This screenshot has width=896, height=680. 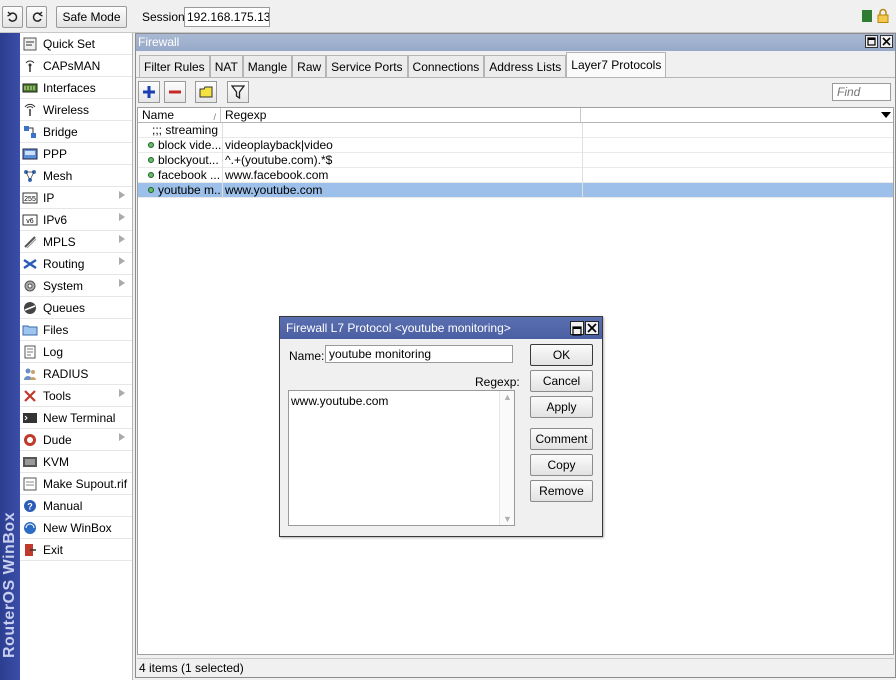 What do you see at coordinates (274, 190) in the screenshot?
I see `cell-regexp: www.youtube.com` at bounding box center [274, 190].